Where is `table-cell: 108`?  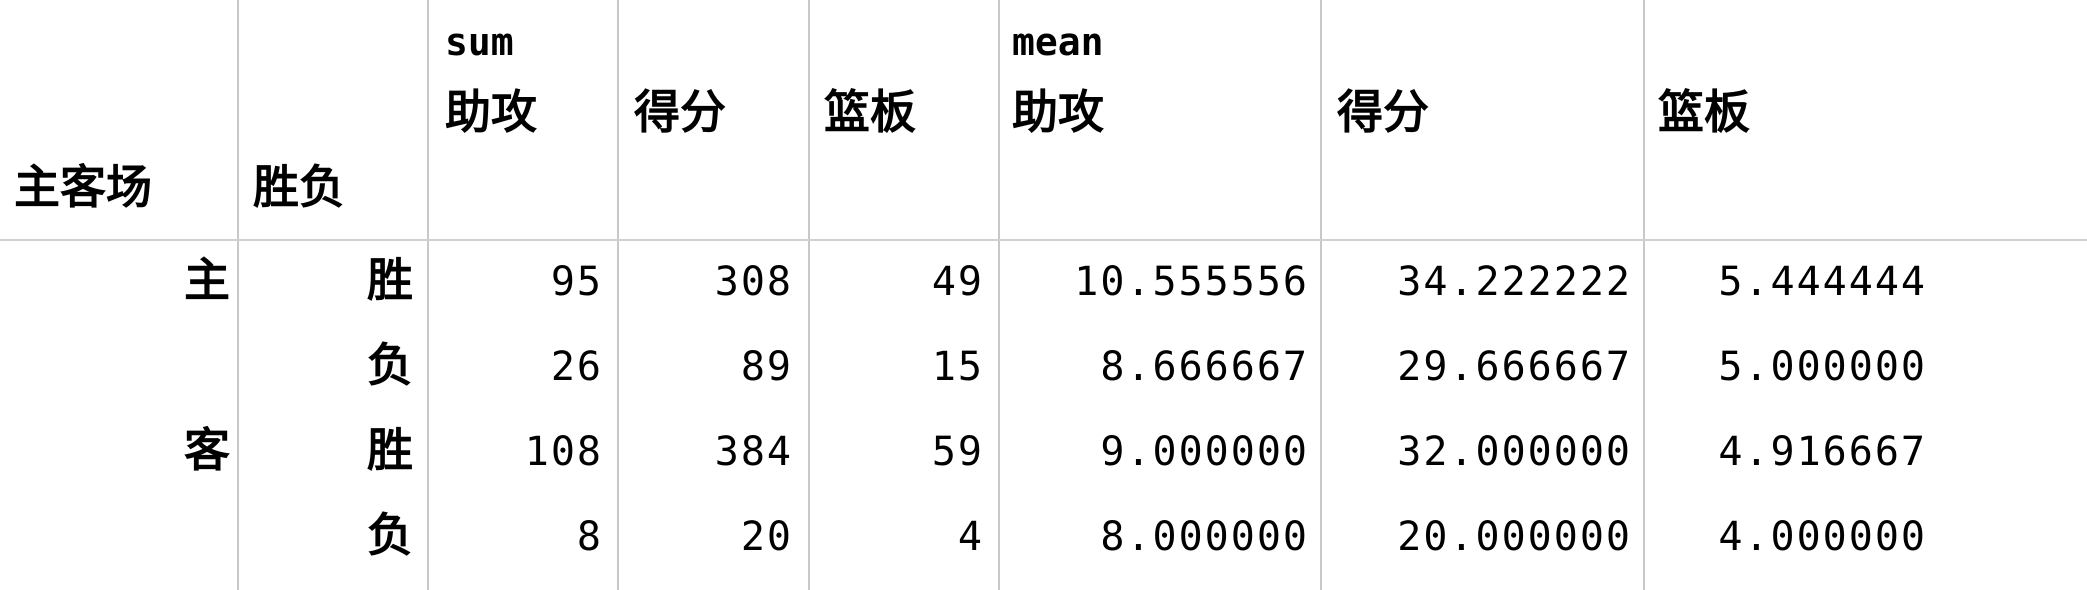
table-cell: 108 is located at coordinates (563, 452).